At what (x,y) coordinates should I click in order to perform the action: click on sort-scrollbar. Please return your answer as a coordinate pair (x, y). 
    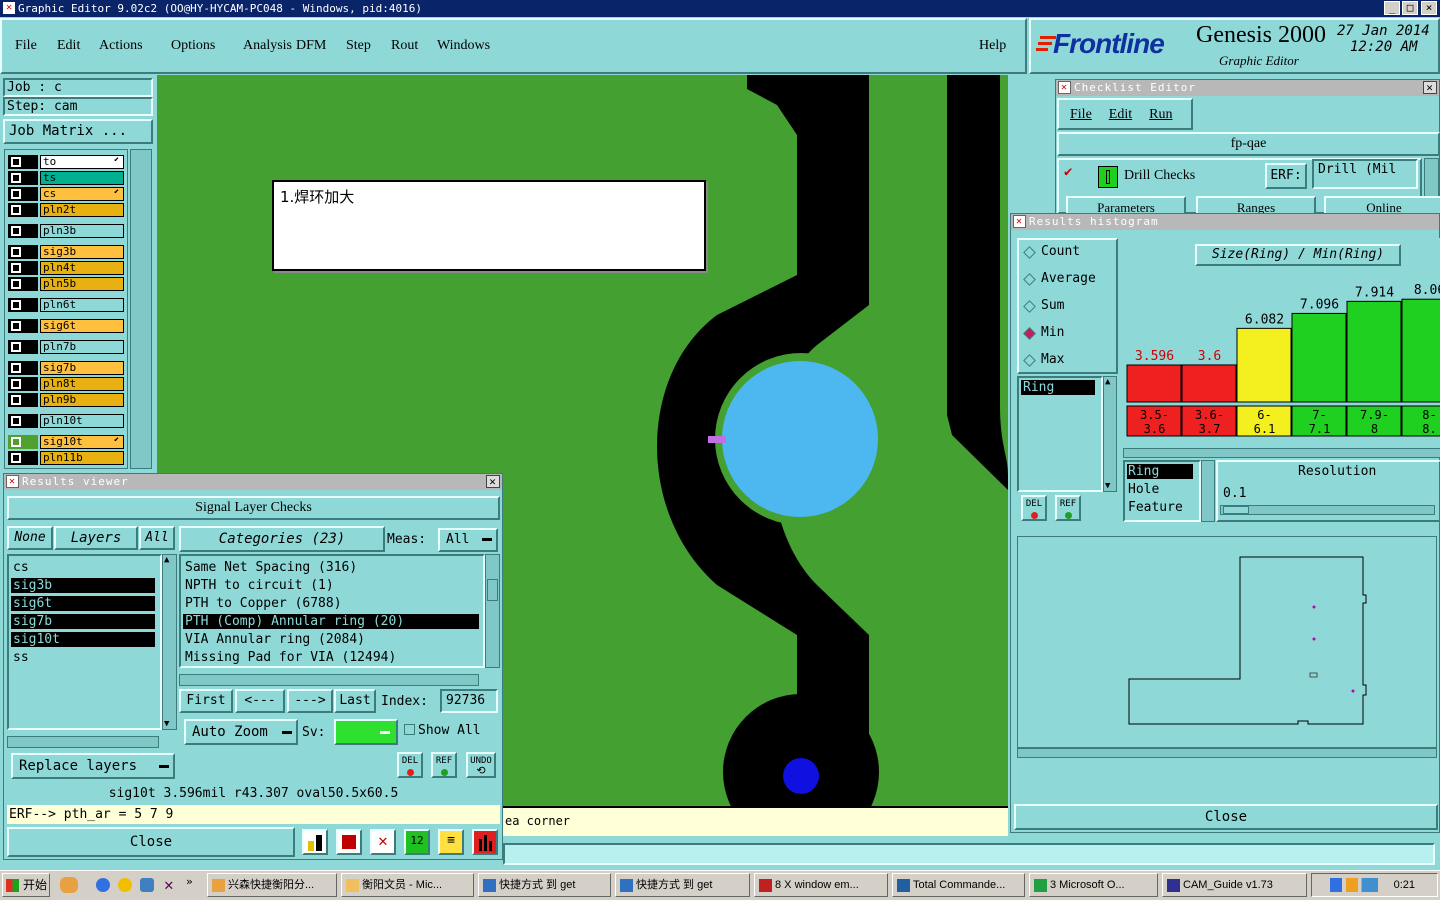
    Looking at the image, I should click on (1208, 491).